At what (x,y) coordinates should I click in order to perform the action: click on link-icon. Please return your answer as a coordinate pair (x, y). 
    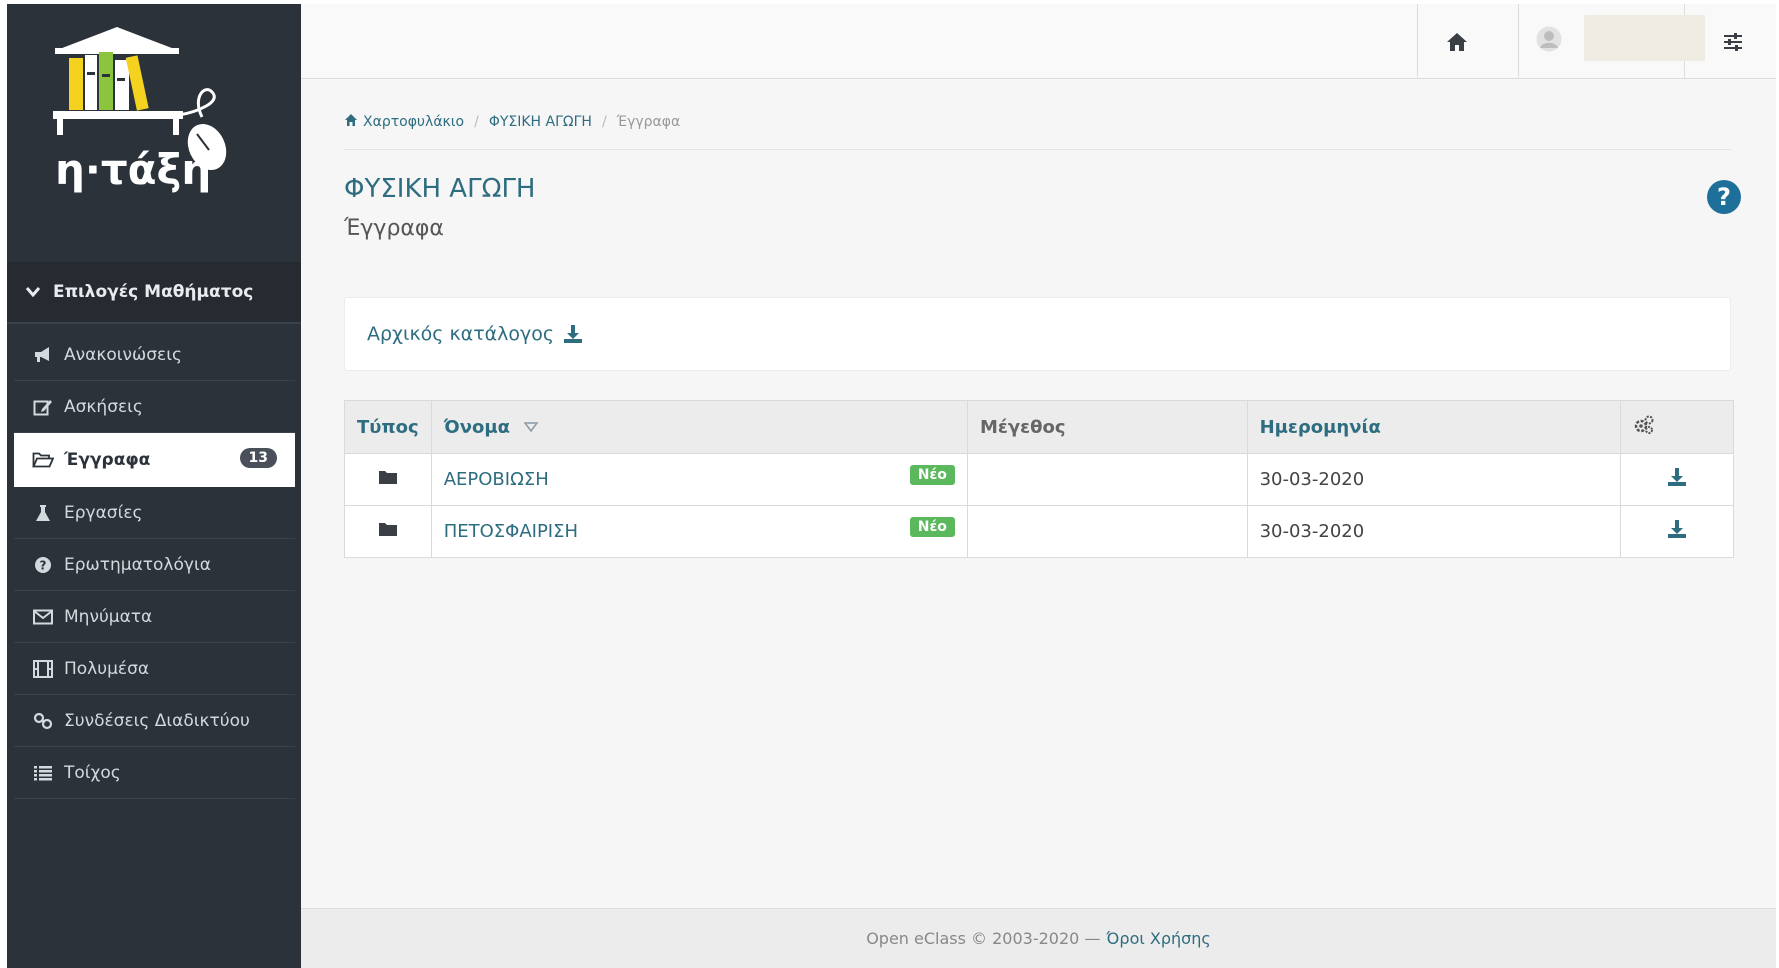
    Looking at the image, I should click on (43, 721).